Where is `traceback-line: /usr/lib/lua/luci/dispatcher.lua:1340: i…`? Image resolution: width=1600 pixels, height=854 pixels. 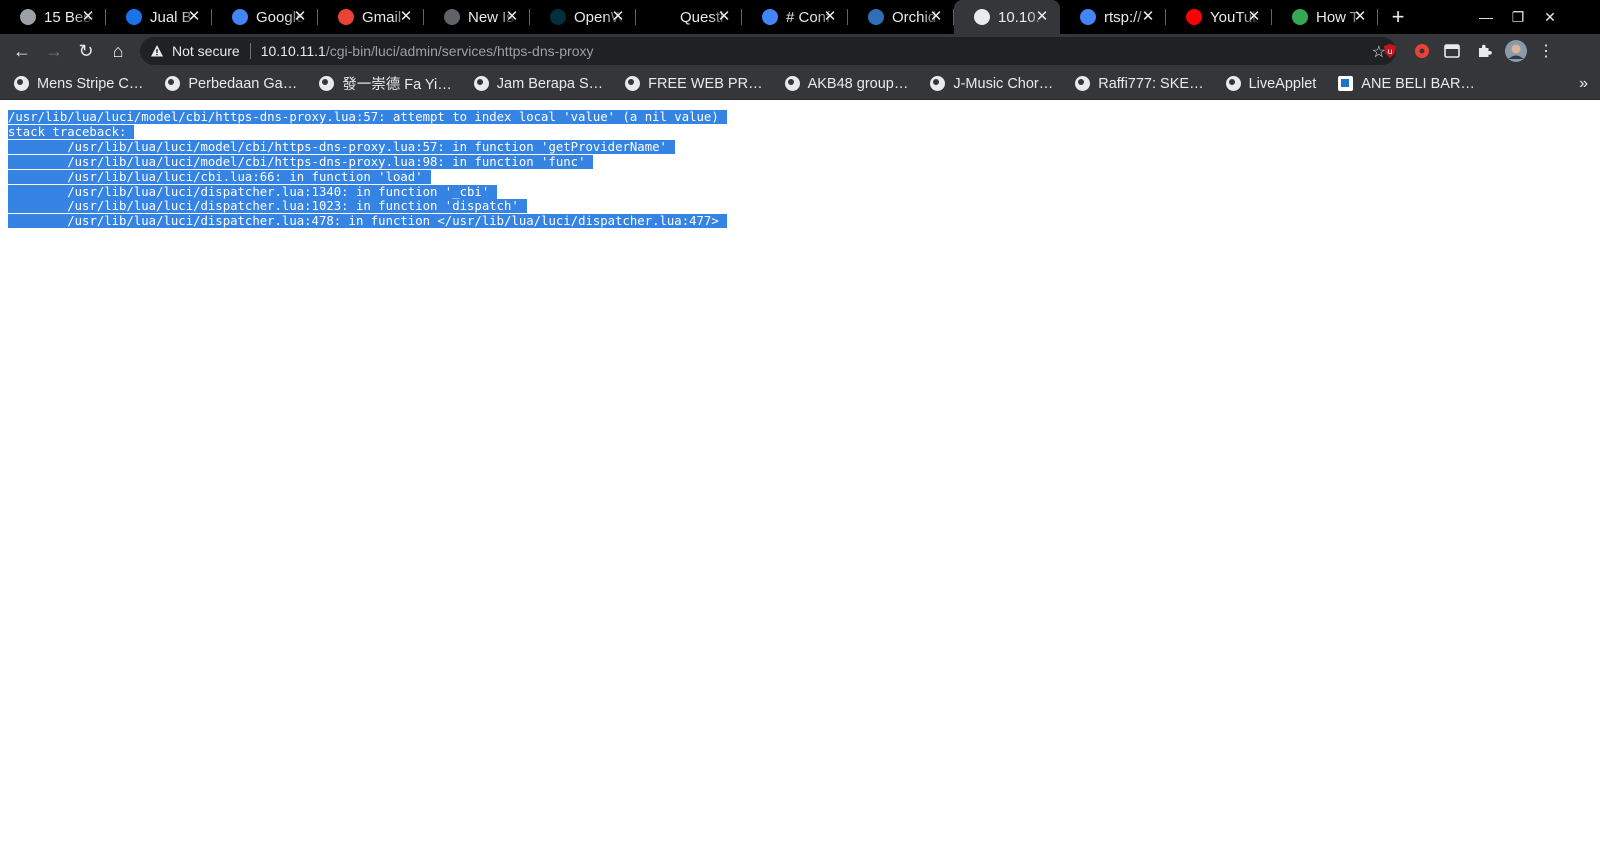
traceback-line: /usr/lib/lua/luci/dispatcher.lua:1340: i… is located at coordinates (367, 192).